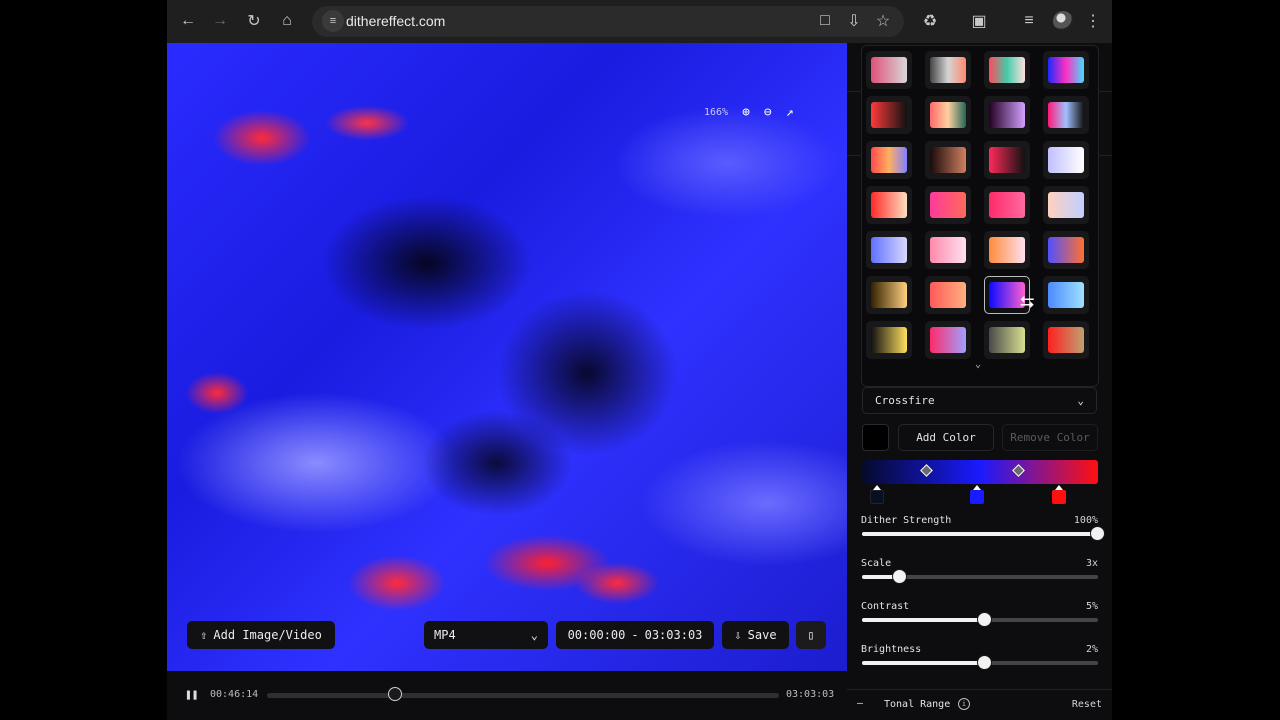  Describe the element at coordinates (639, 21) in the screenshot. I see `browser-toolbar: ← → ↻ ⌂ ≡ dithereffect.com □ ⇩ ☆ ♻ ▣ ≡ ⋮` at that location.